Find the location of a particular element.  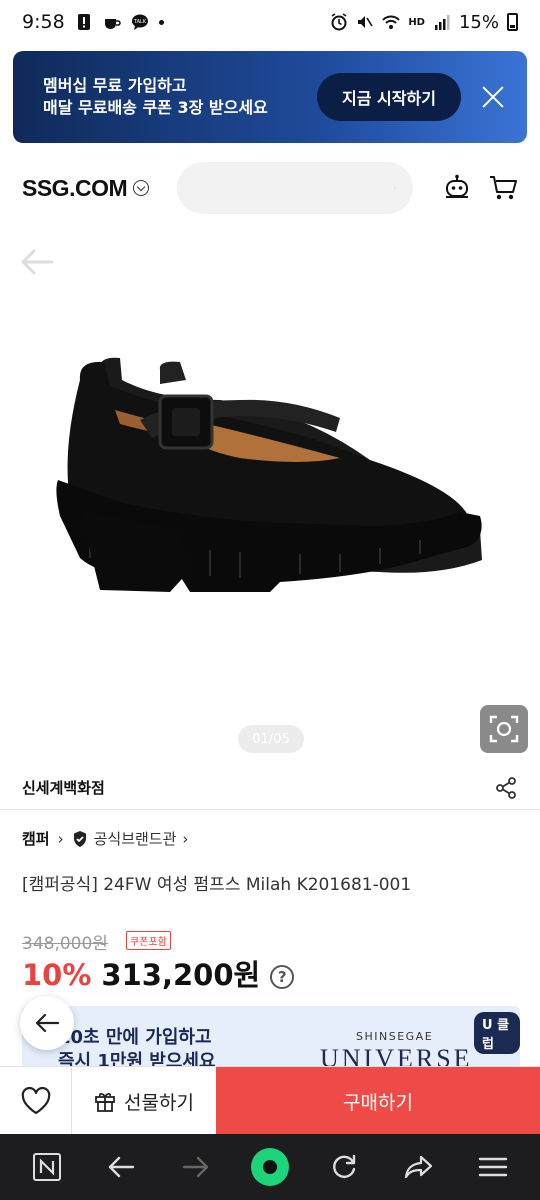

like-button is located at coordinates (36, 1101).